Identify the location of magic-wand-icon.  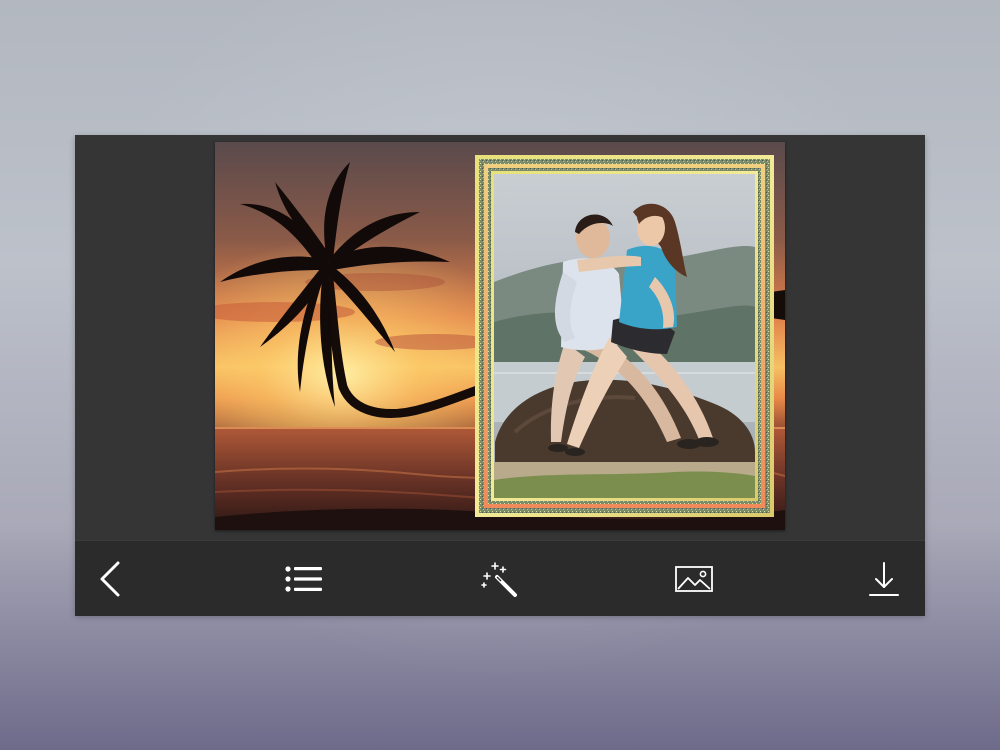
(499, 579).